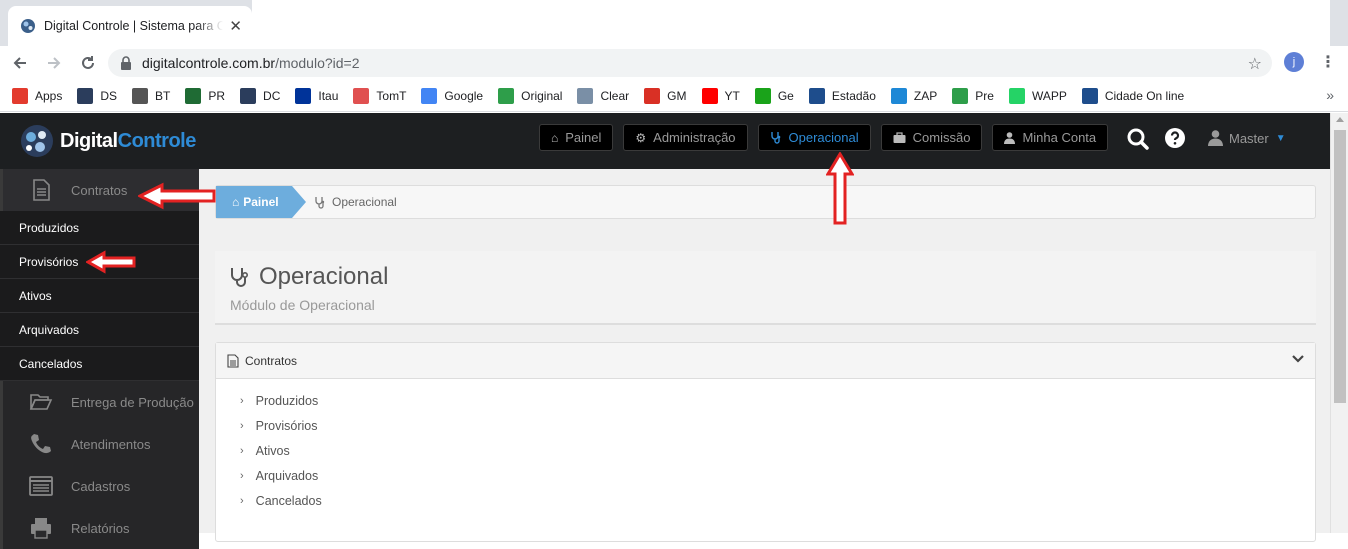 This screenshot has height=549, width=1348. I want to click on vertical-scrollbar, so click(1339, 323).